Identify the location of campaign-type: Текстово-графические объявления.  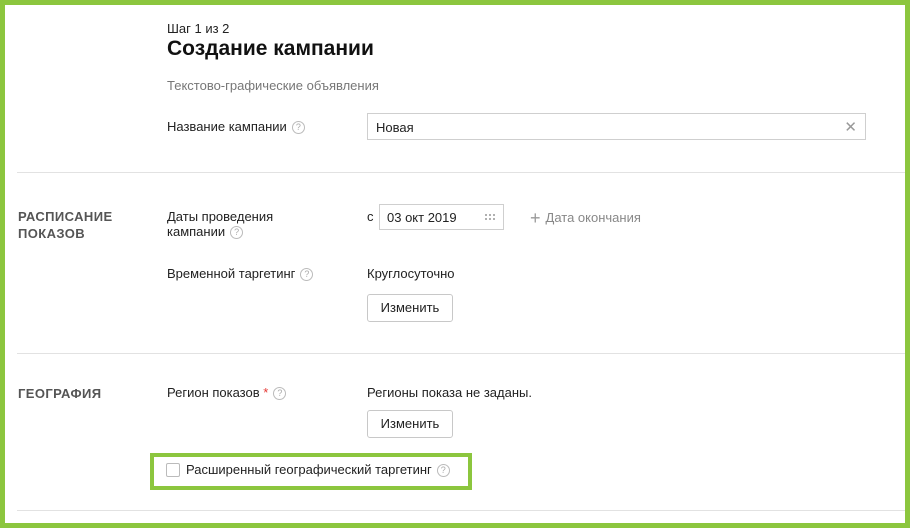
(273, 85).